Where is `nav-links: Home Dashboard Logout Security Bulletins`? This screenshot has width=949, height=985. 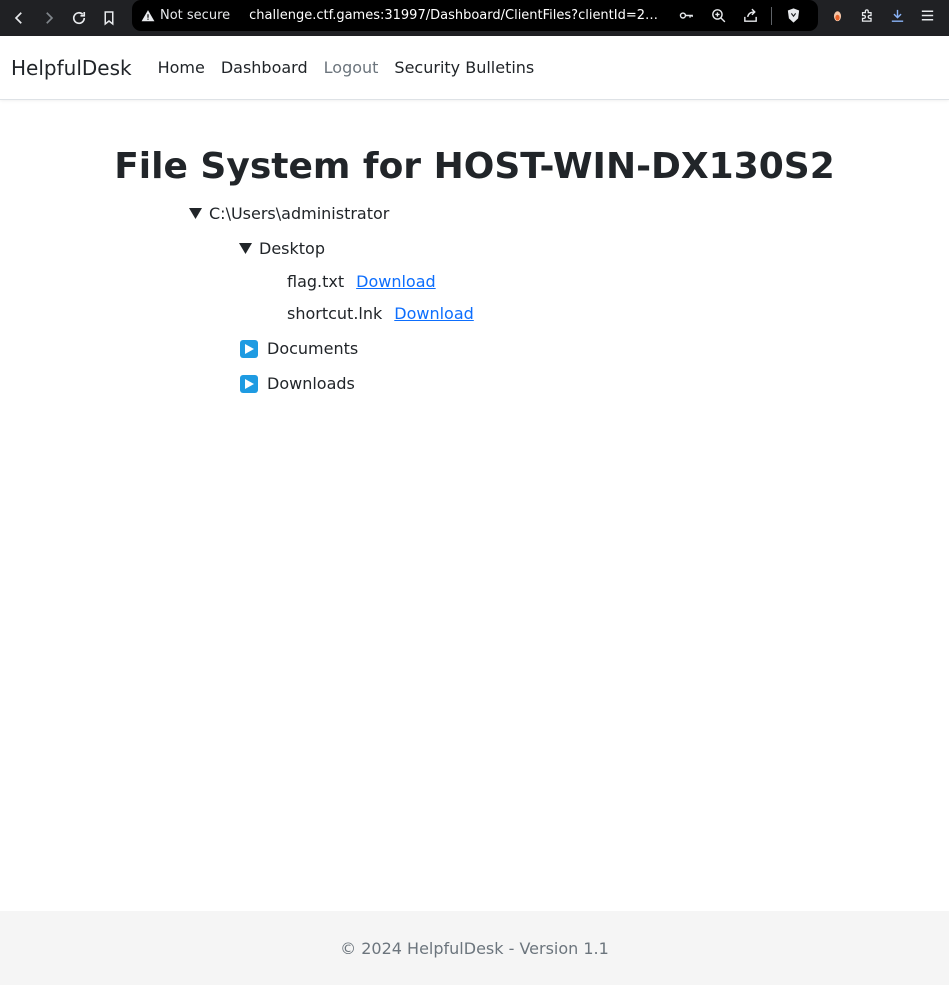 nav-links: Home Dashboard Logout Security Bulletins is located at coordinates (346, 67).